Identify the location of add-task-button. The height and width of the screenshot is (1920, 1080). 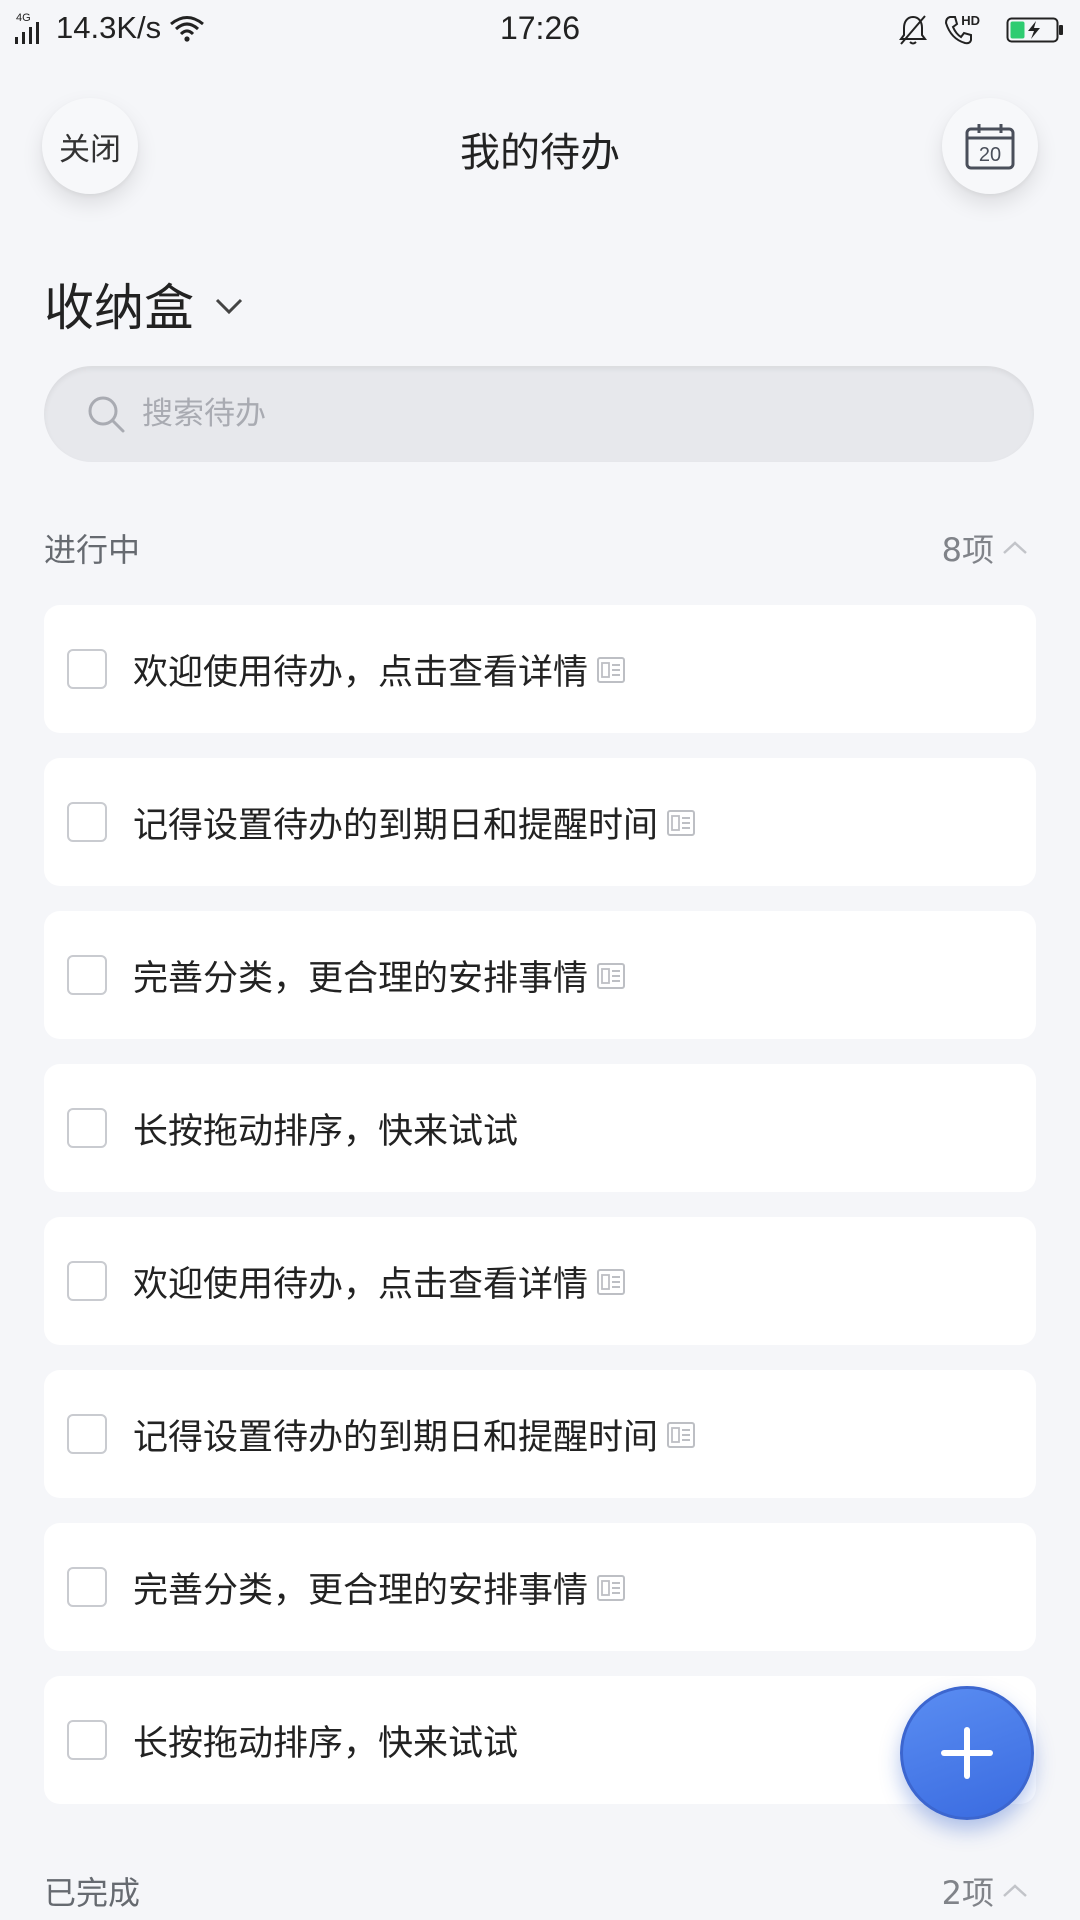
(967, 1753).